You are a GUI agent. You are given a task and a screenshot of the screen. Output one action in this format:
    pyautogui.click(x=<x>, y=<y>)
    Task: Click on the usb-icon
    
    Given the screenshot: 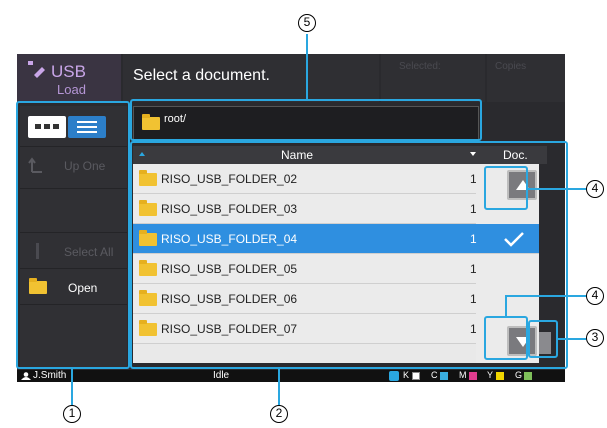 What is the action you would take?
    pyautogui.click(x=36, y=69)
    